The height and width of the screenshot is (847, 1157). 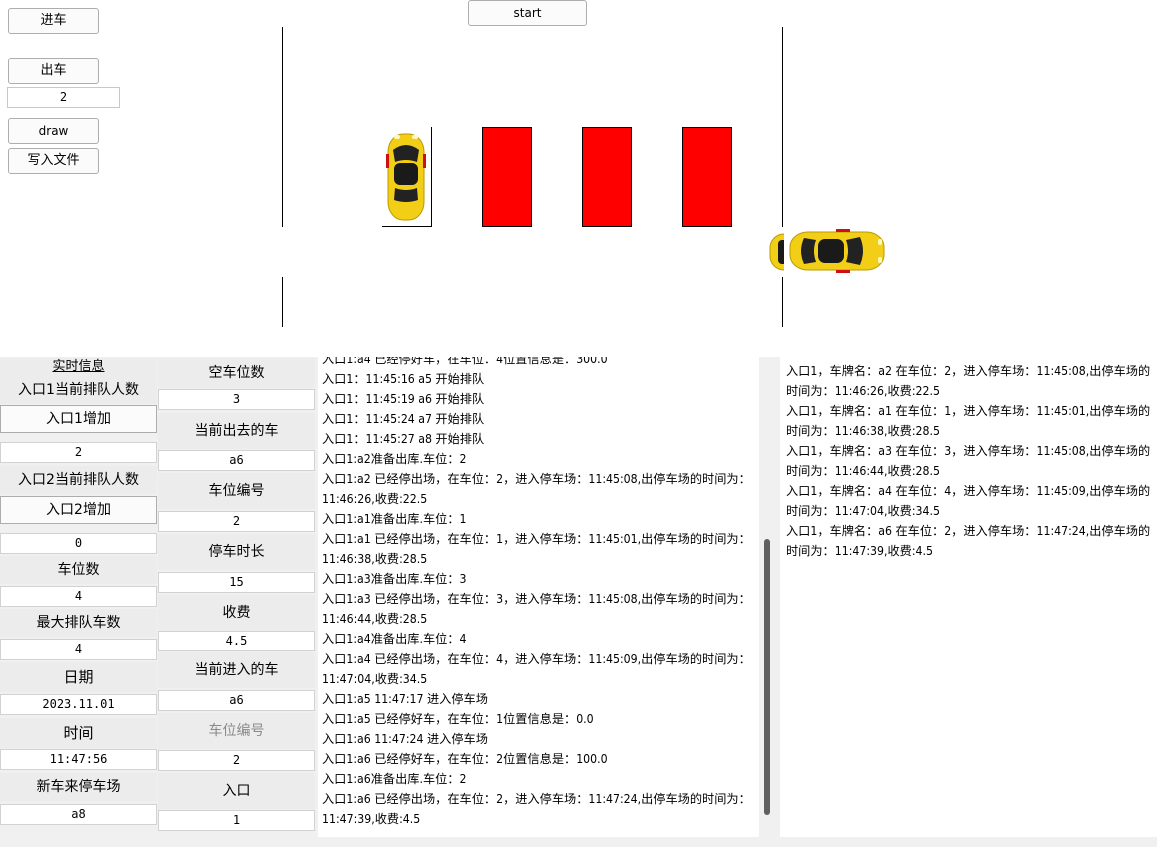 I want to click on log-line: 入口1:a6准备出库.车位：2, so click(x=394, y=779).